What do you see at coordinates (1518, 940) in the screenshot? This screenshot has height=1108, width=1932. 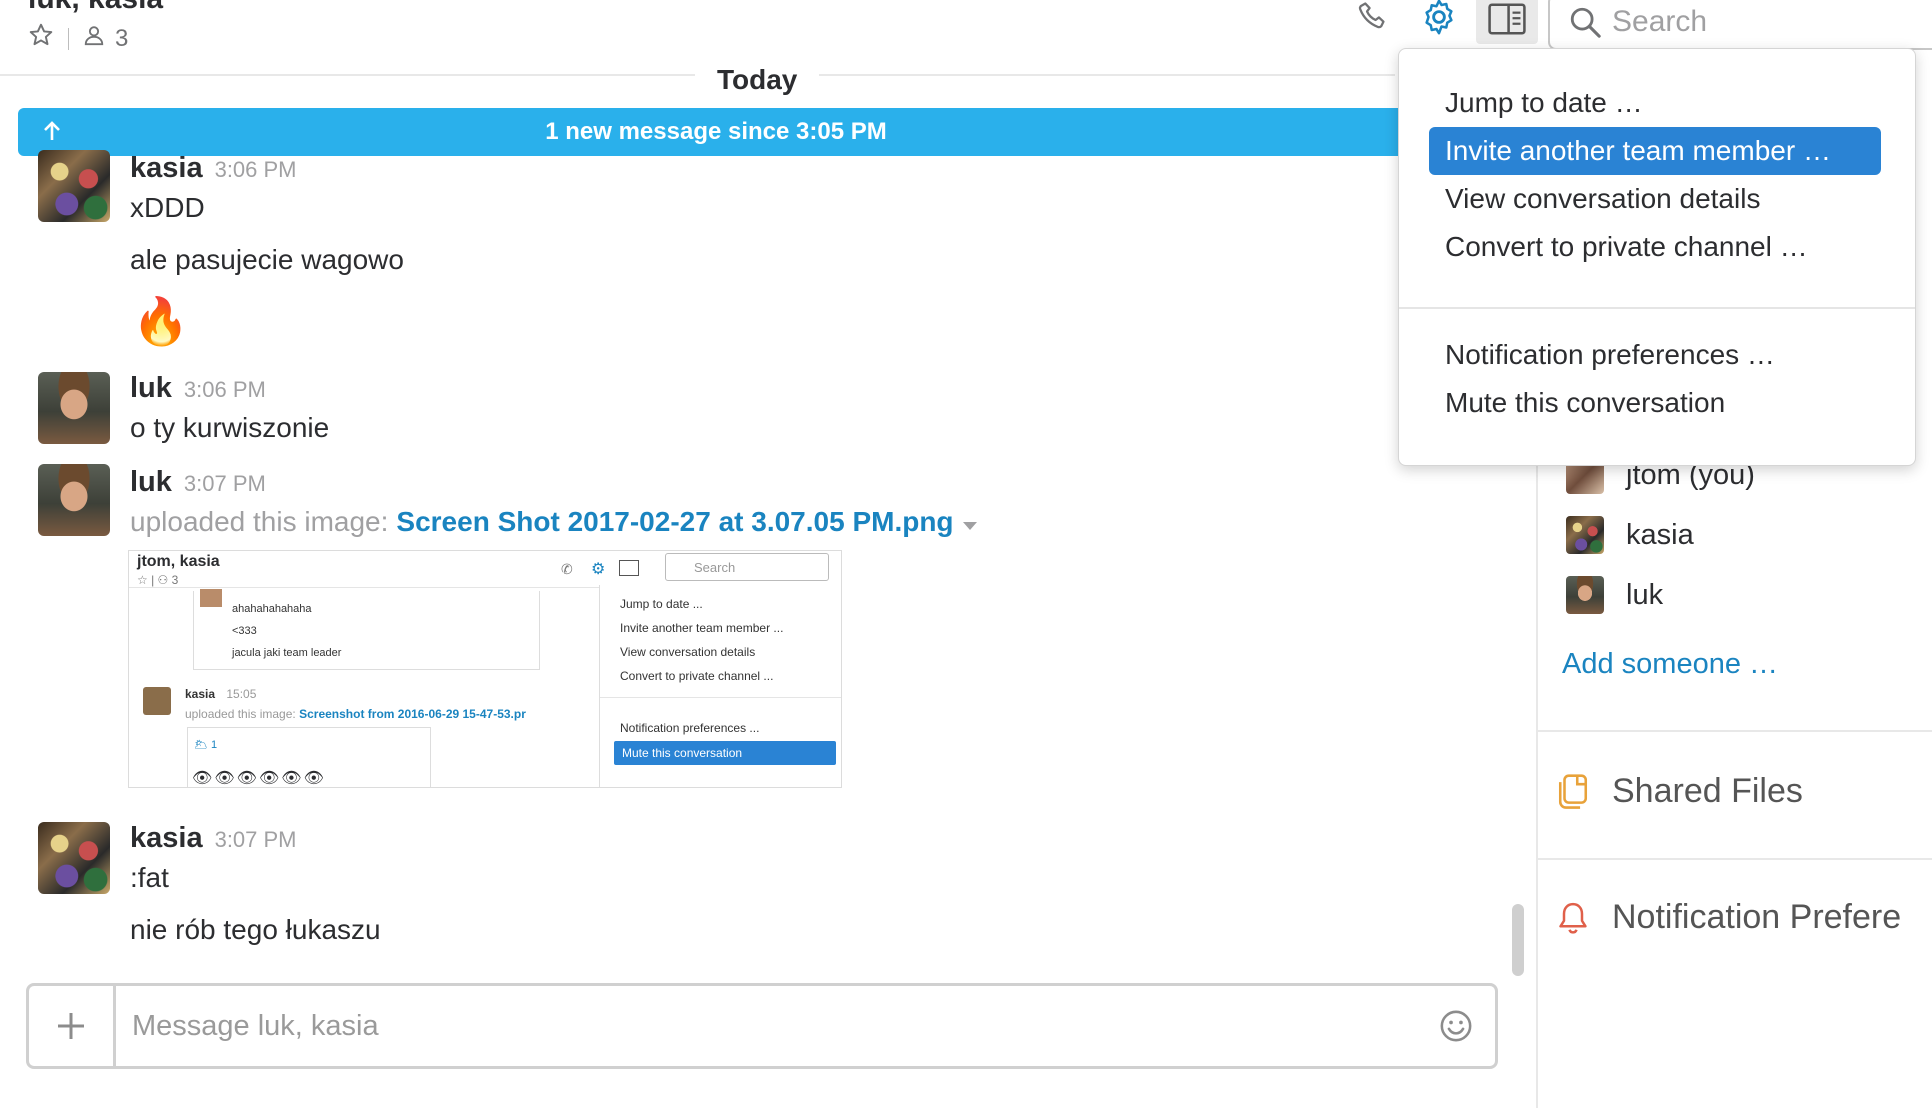 I see `scrollbar` at bounding box center [1518, 940].